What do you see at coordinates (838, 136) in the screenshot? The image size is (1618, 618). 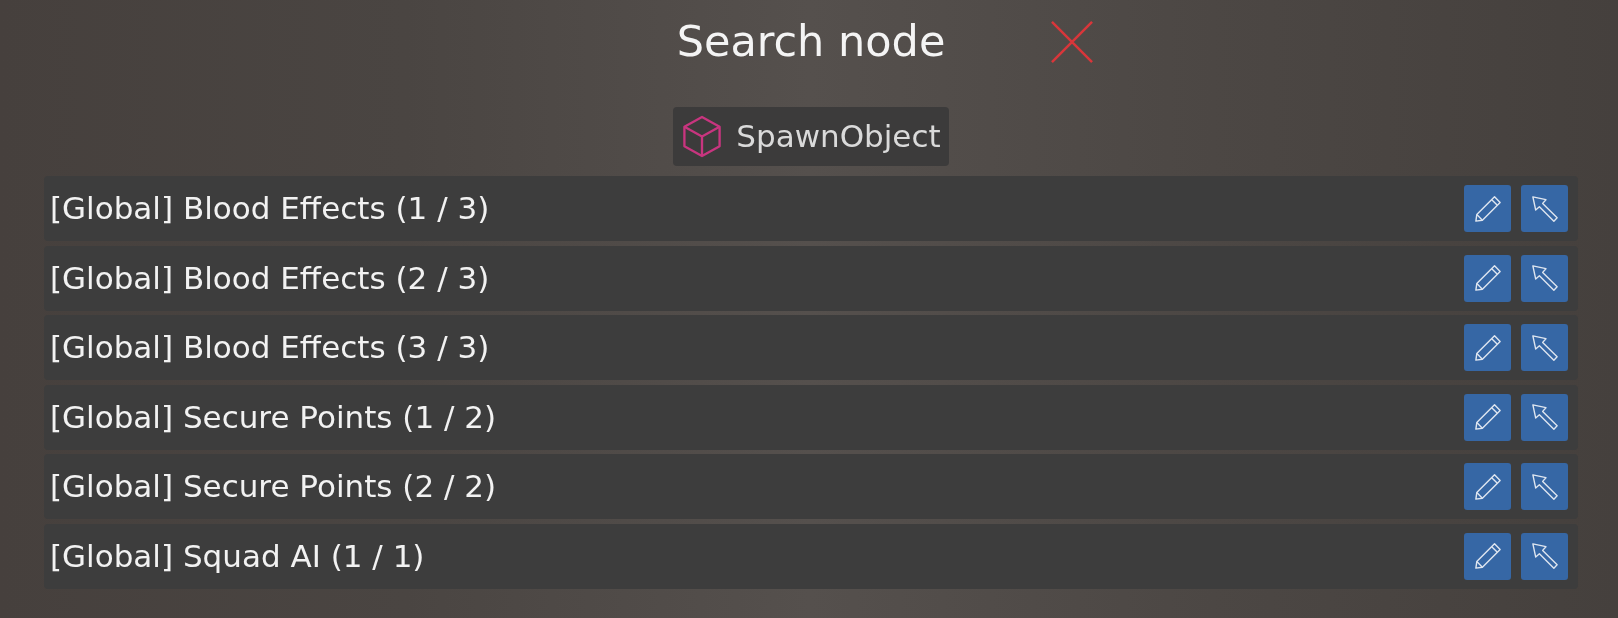 I see `chip-label: SpawnObject` at bounding box center [838, 136].